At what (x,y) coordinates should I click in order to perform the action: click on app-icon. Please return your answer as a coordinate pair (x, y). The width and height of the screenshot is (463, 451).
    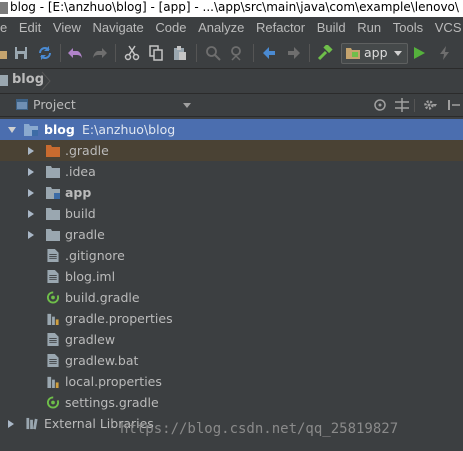
    Looking at the image, I should click on (4, 7).